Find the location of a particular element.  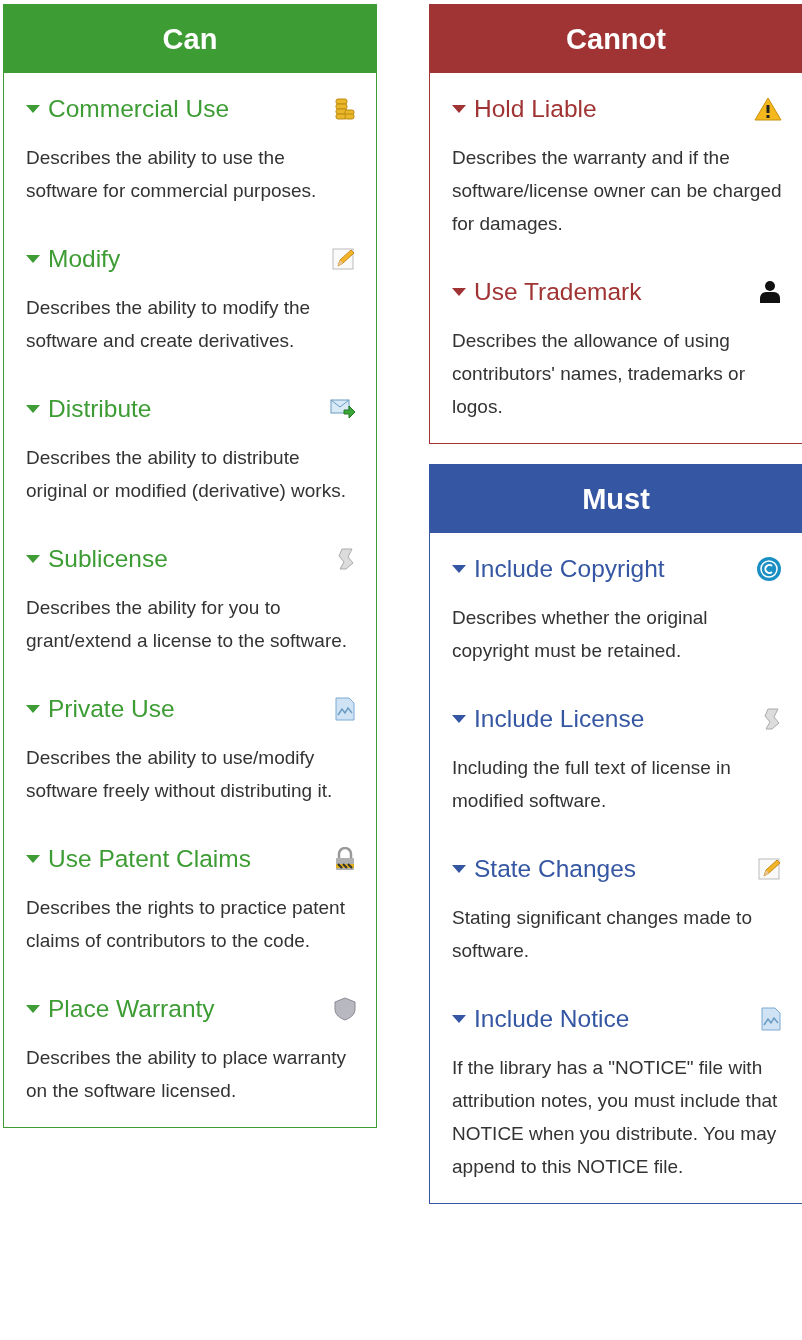

panel-header: Must is located at coordinates (616, 499).